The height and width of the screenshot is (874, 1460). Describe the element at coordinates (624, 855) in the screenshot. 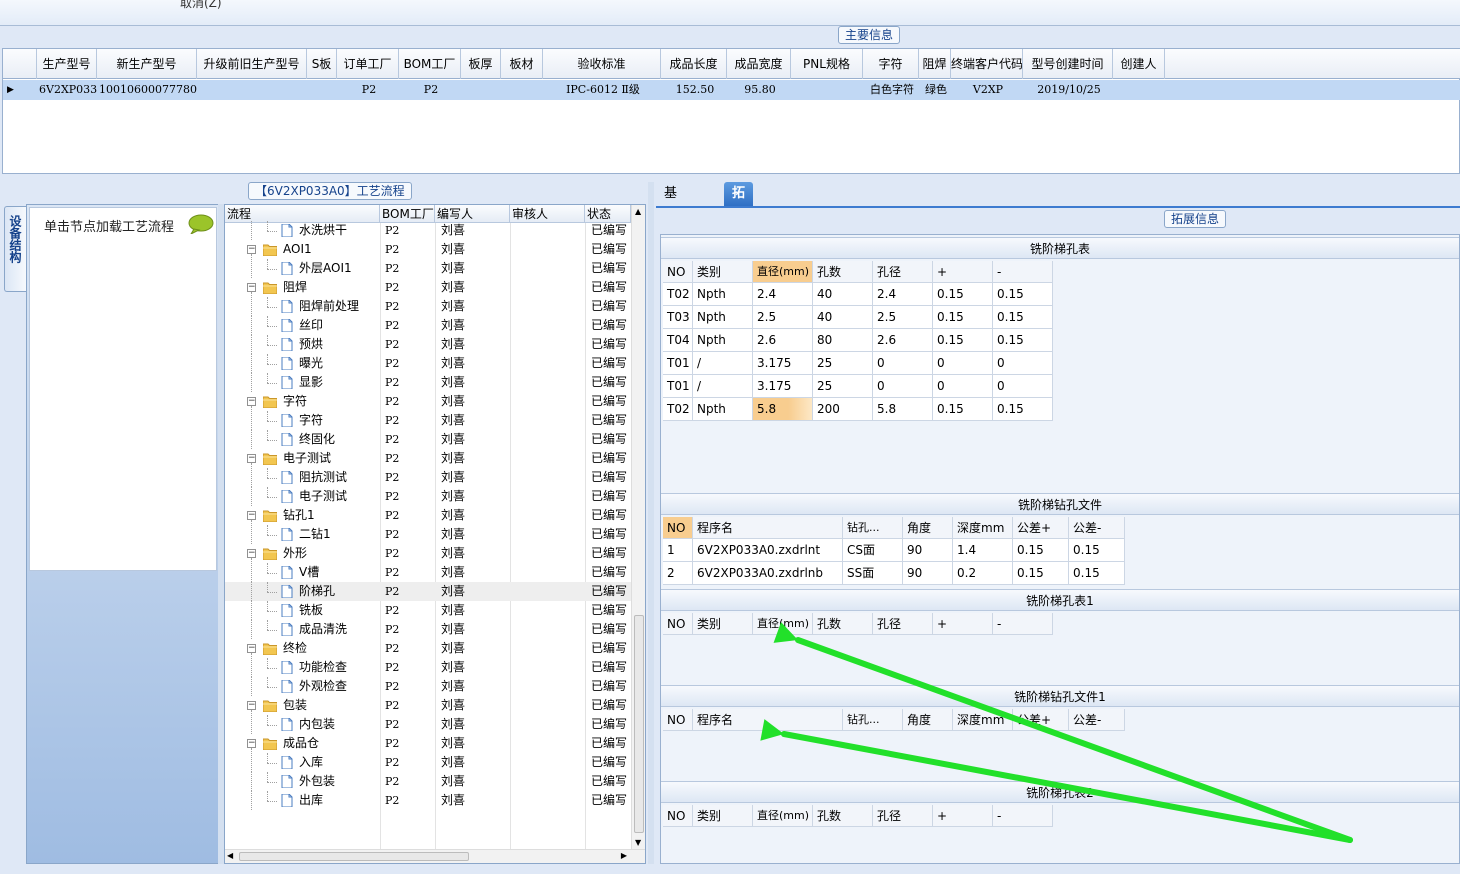

I see `scroll-right-icon: ▶` at that location.